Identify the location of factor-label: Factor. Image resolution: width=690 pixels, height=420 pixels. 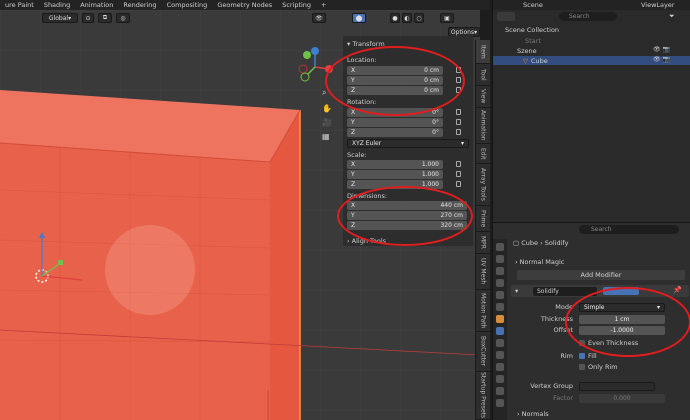
(563, 398).